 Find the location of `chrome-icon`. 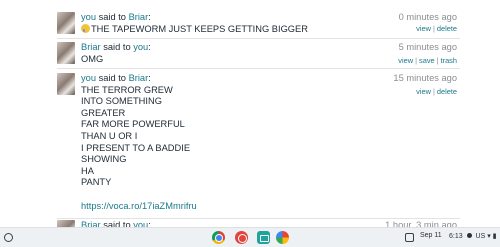

chrome-icon is located at coordinates (218, 237).